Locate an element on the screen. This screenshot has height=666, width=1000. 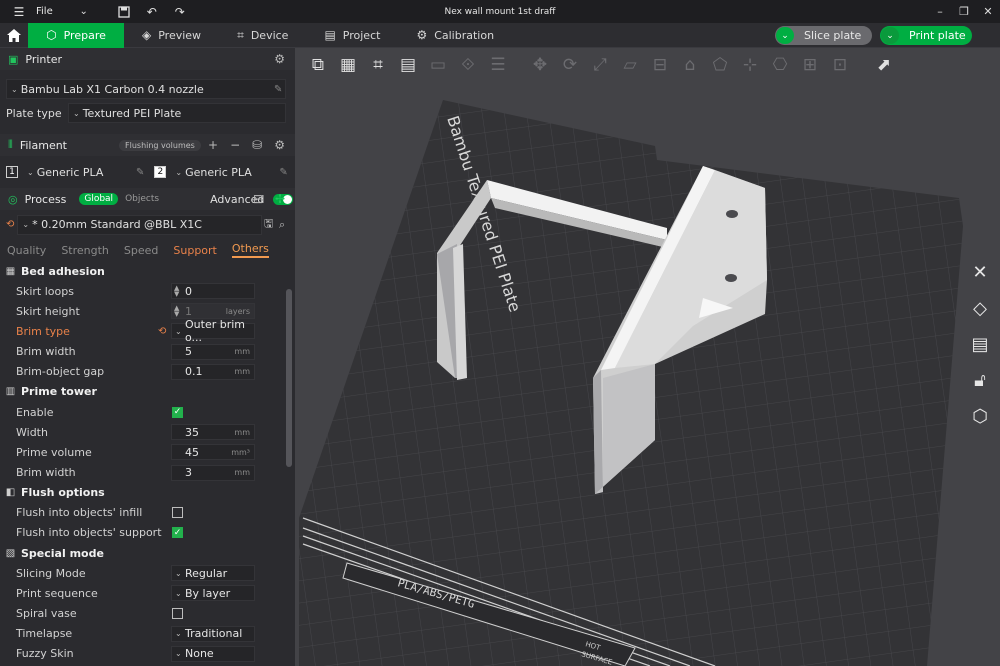
split-icon: ▭ is located at coordinates (438, 65).